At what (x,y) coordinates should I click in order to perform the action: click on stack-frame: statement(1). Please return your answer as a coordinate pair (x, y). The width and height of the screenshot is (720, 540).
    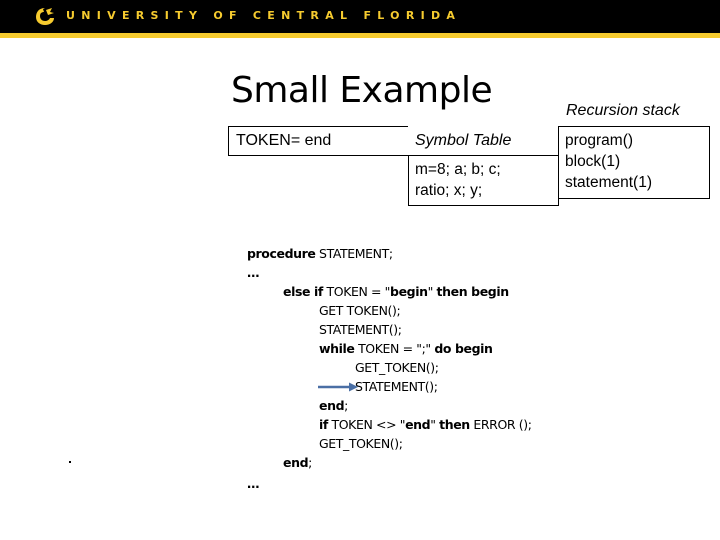
    Looking at the image, I should click on (609, 182).